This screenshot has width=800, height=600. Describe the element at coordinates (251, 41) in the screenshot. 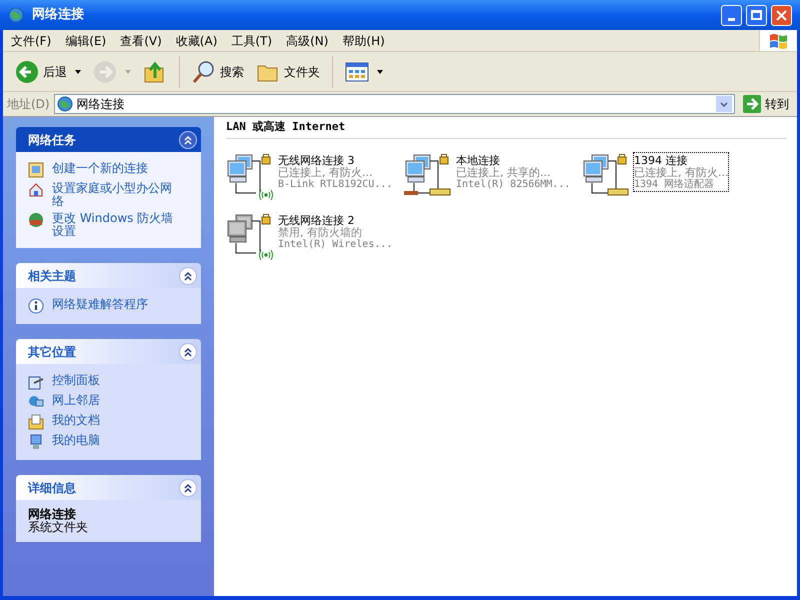

I see `menu-item: 工具(T)` at that location.